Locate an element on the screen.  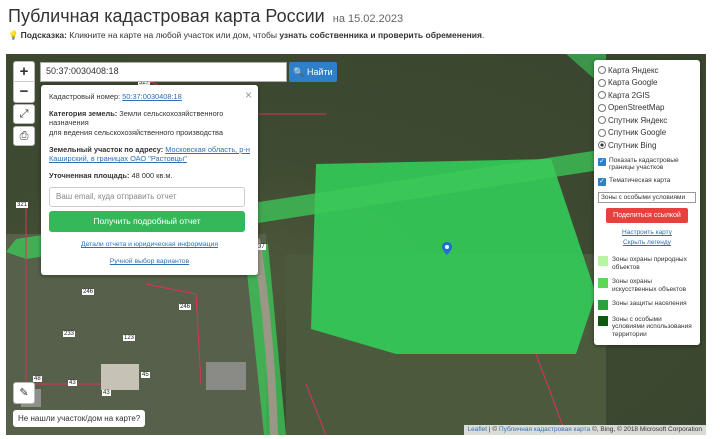
layer-option: Карта Яндекс is located at coordinates (647, 70).